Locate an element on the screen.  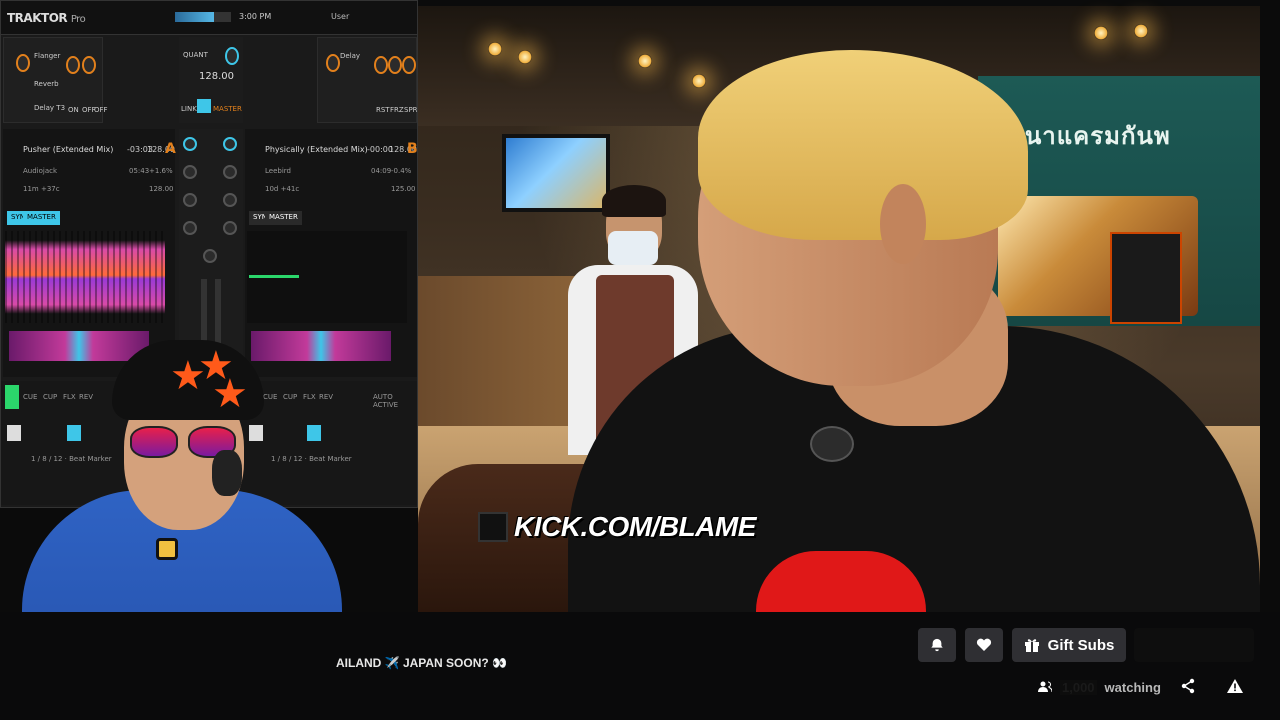
fx-button: RST is located at coordinates (383, 110).